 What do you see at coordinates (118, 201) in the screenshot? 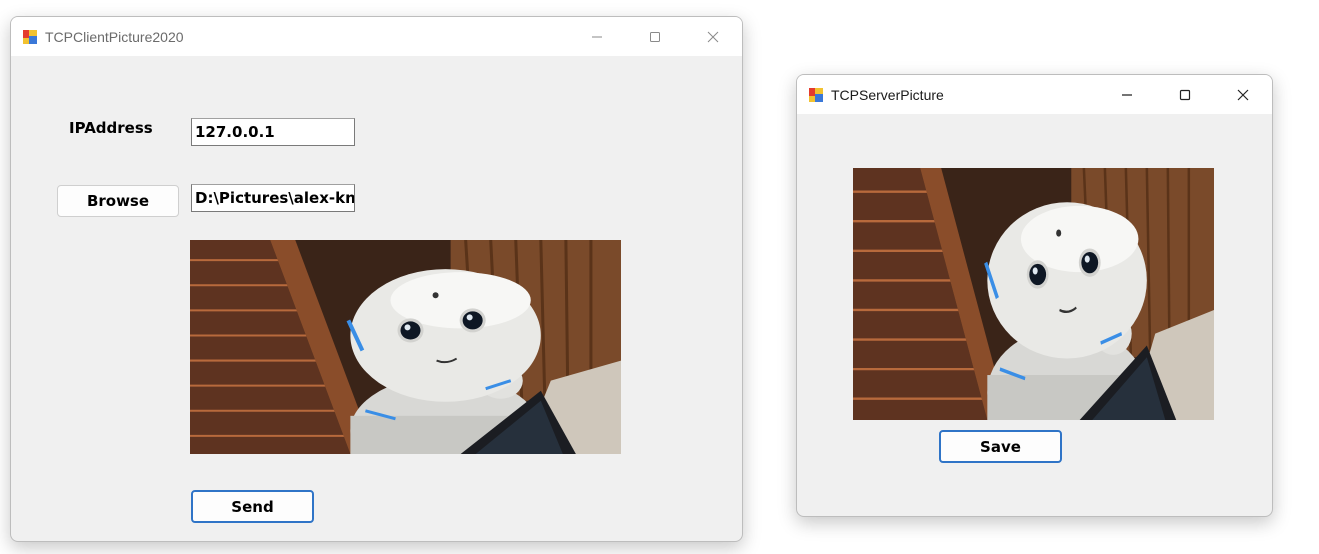
I see `browse-button: Browse` at bounding box center [118, 201].